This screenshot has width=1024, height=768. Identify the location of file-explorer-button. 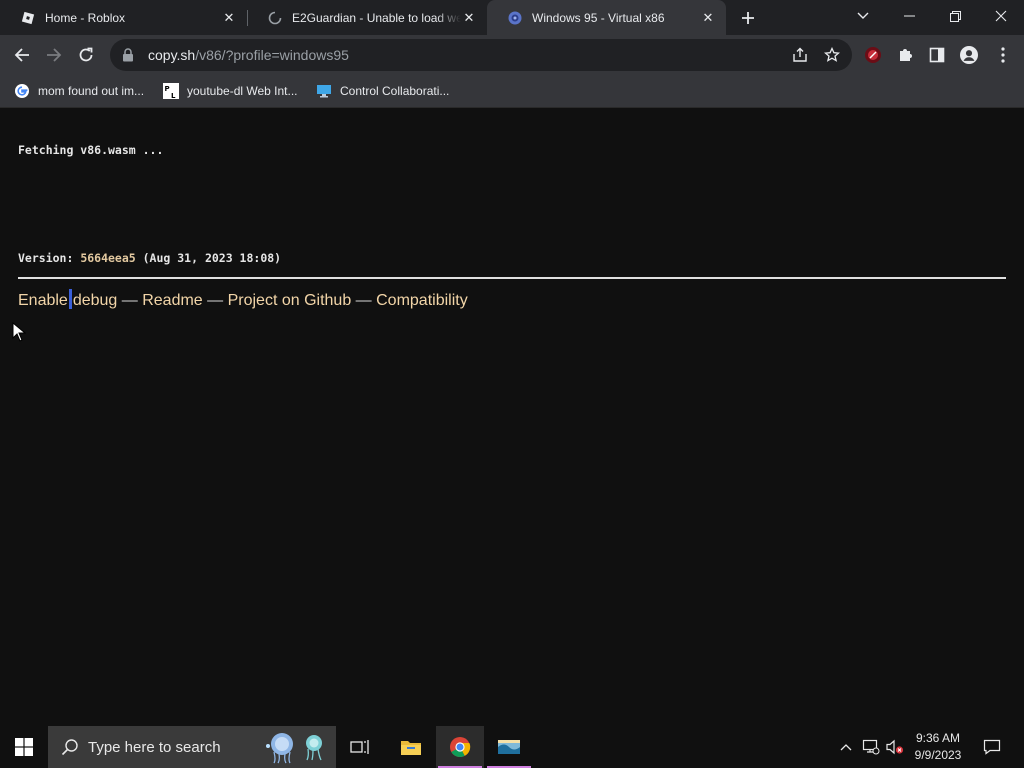
(411, 747).